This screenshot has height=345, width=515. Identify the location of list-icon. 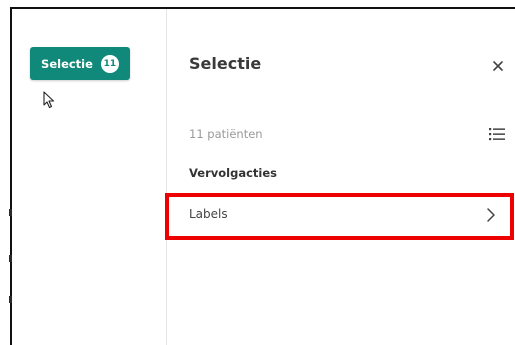
(497, 134).